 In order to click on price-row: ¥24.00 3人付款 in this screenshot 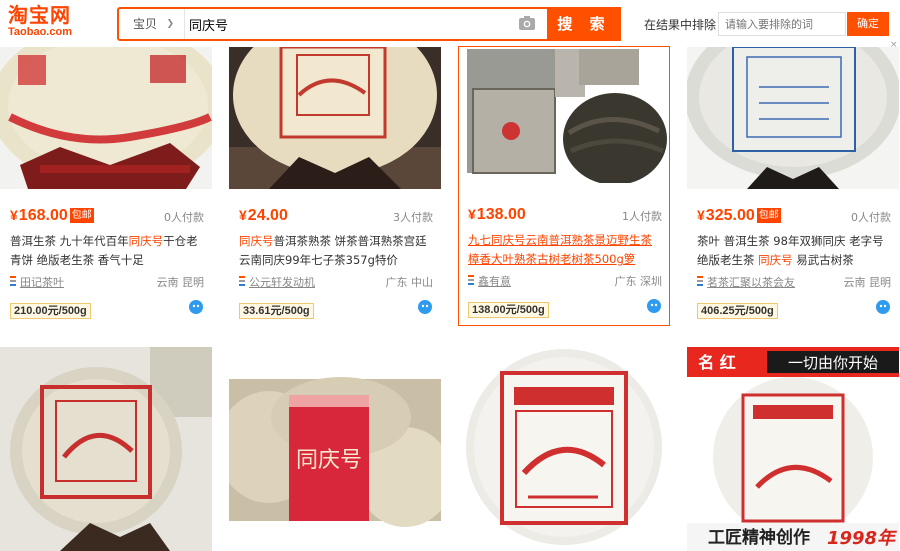, I will do `click(336, 216)`.